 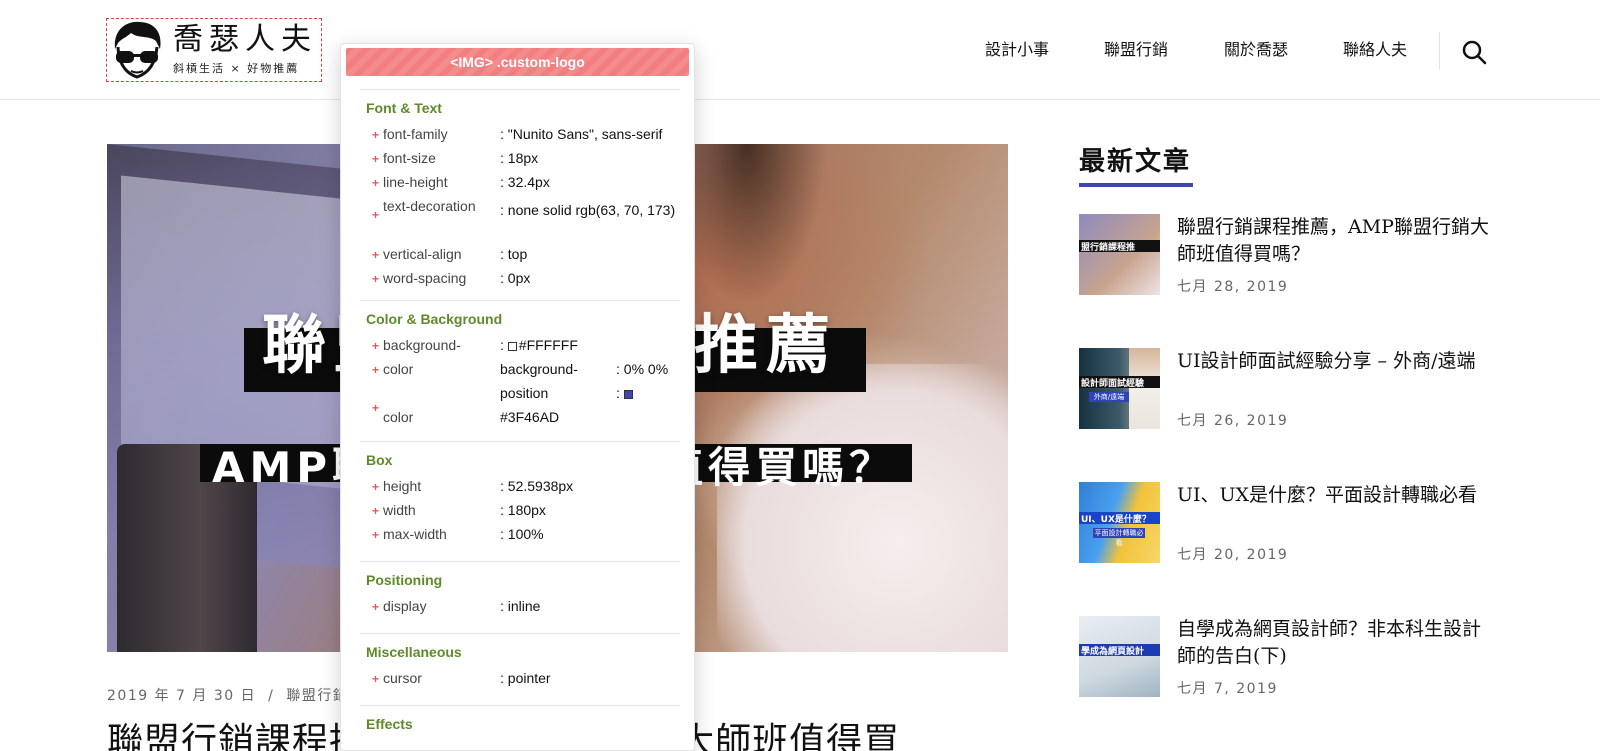 I want to click on prop-row: + height : 52.5938px, so click(x=520, y=488).